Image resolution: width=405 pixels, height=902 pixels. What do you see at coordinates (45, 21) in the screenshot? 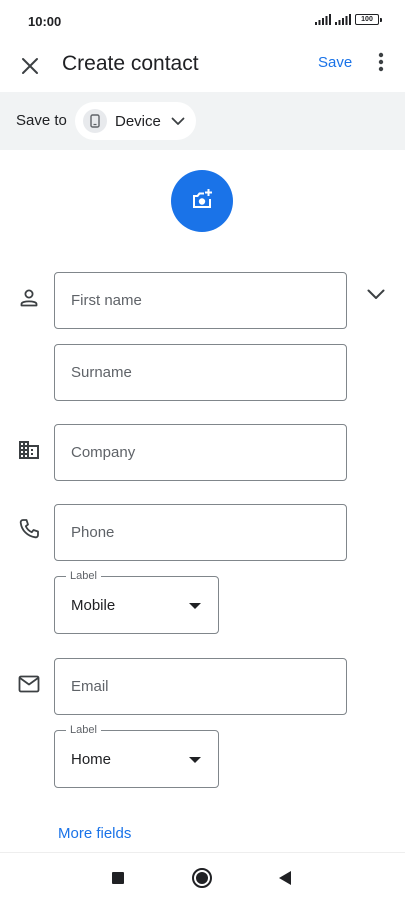
I see `status-time: 10:00` at bounding box center [45, 21].